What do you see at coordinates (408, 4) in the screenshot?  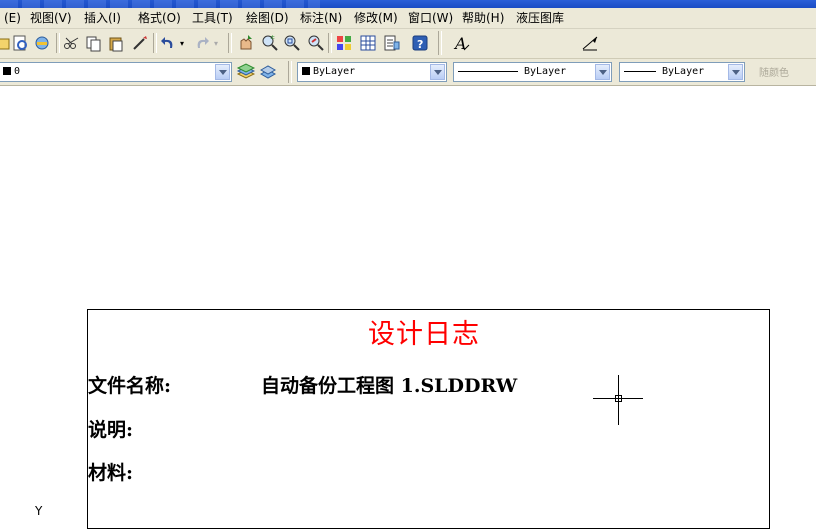 I see `title-bar` at bounding box center [408, 4].